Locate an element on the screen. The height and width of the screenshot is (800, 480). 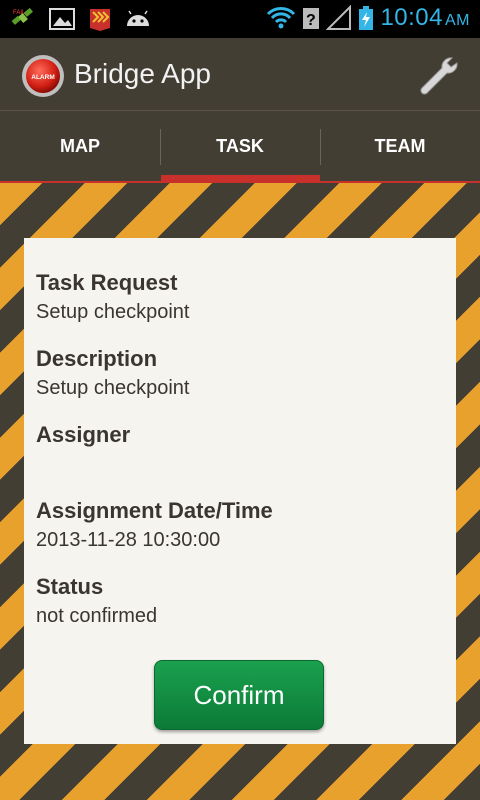
status-bar: FAIL ? 10:04 AM is located at coordinates (240, 19).